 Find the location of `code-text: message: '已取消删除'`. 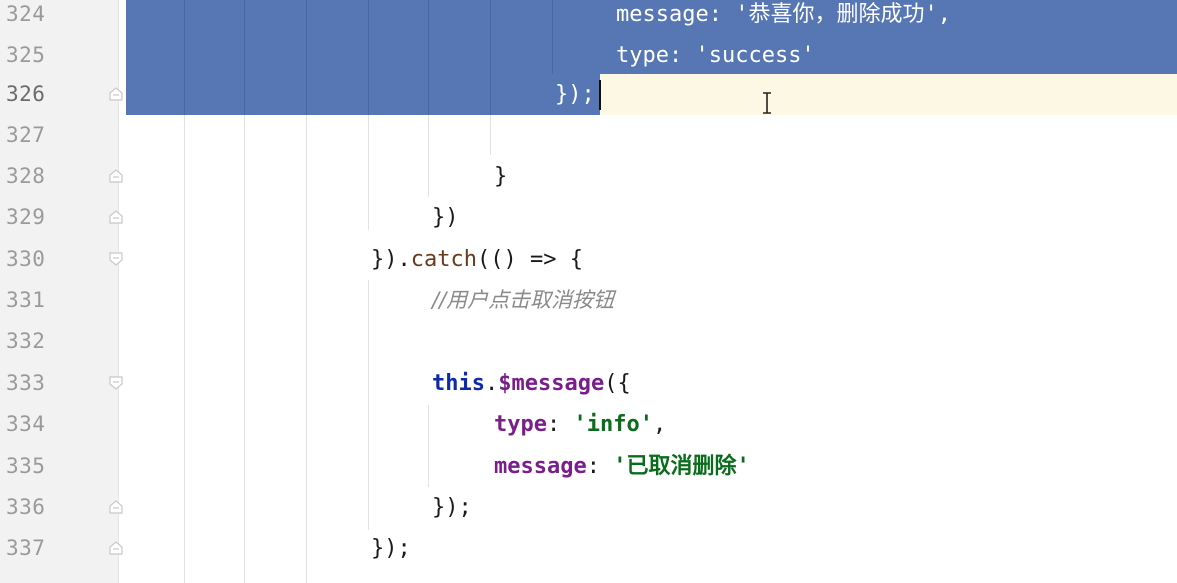

code-text: message: '已取消删除' is located at coordinates (622, 466).